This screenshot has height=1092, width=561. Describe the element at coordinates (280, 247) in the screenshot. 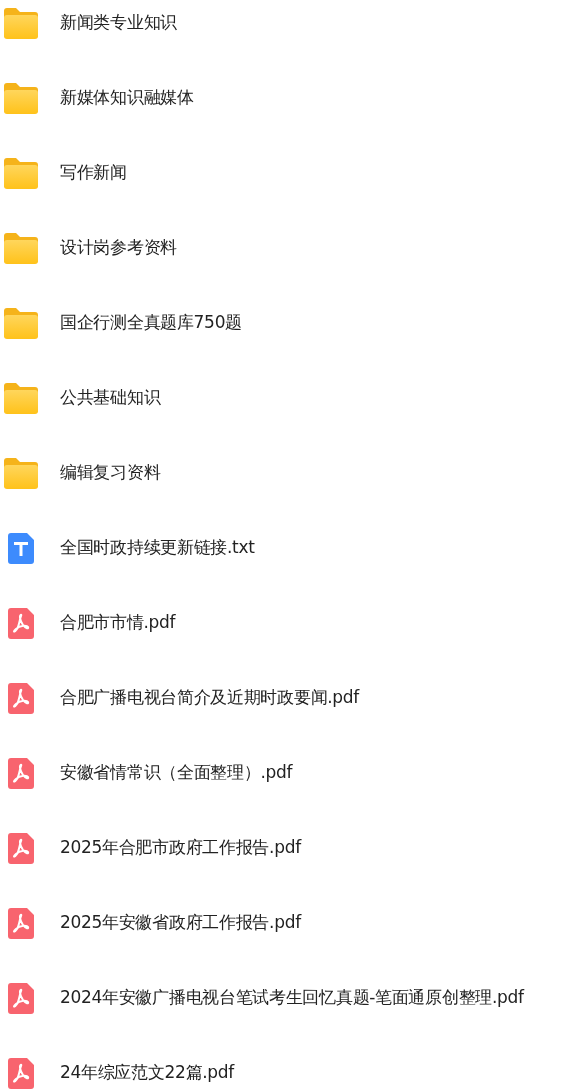

I see `file-row: 设计岗参考资料` at that location.